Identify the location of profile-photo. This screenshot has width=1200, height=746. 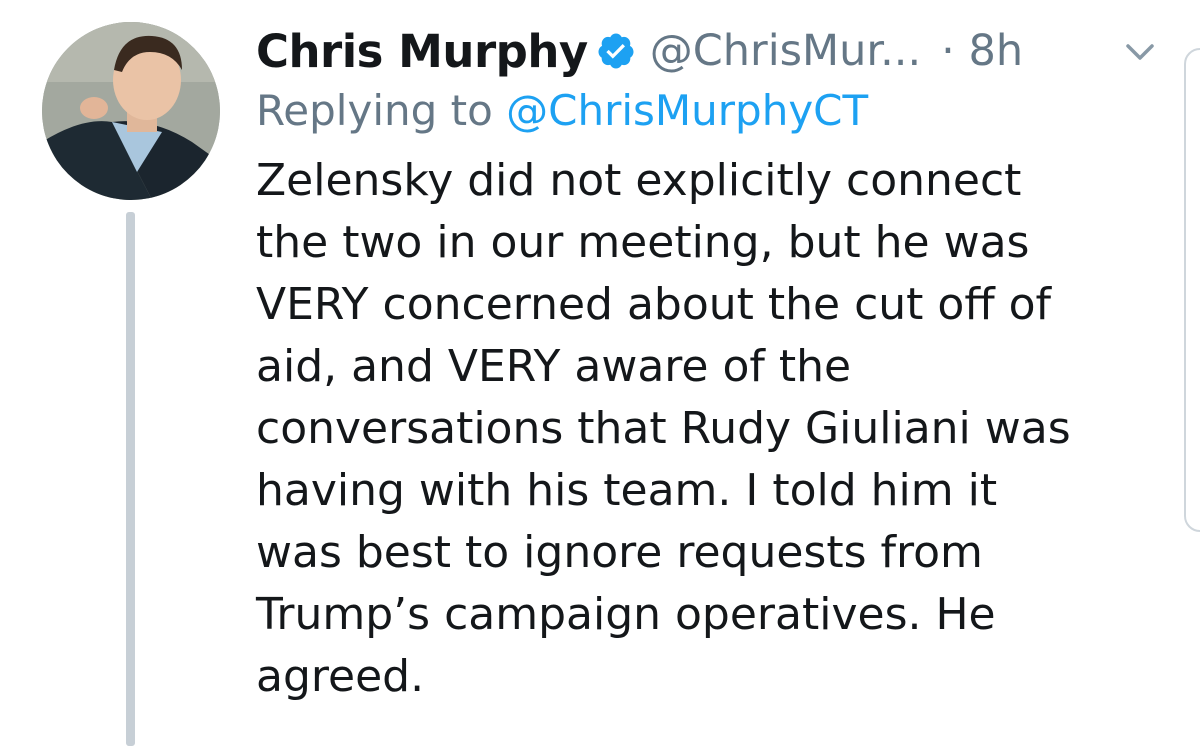
(131, 111).